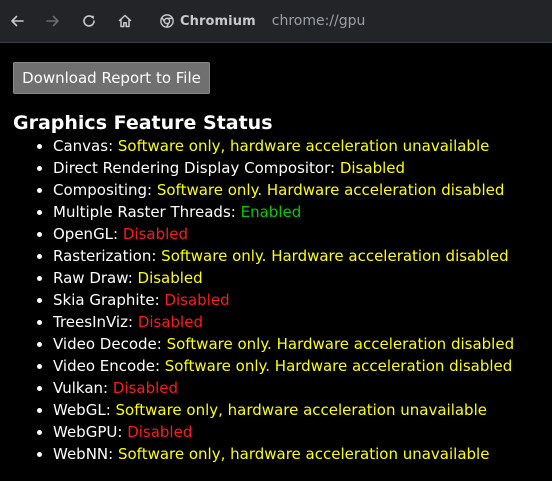  I want to click on feature-name: Multiple Raster Threads, so click(142, 212).